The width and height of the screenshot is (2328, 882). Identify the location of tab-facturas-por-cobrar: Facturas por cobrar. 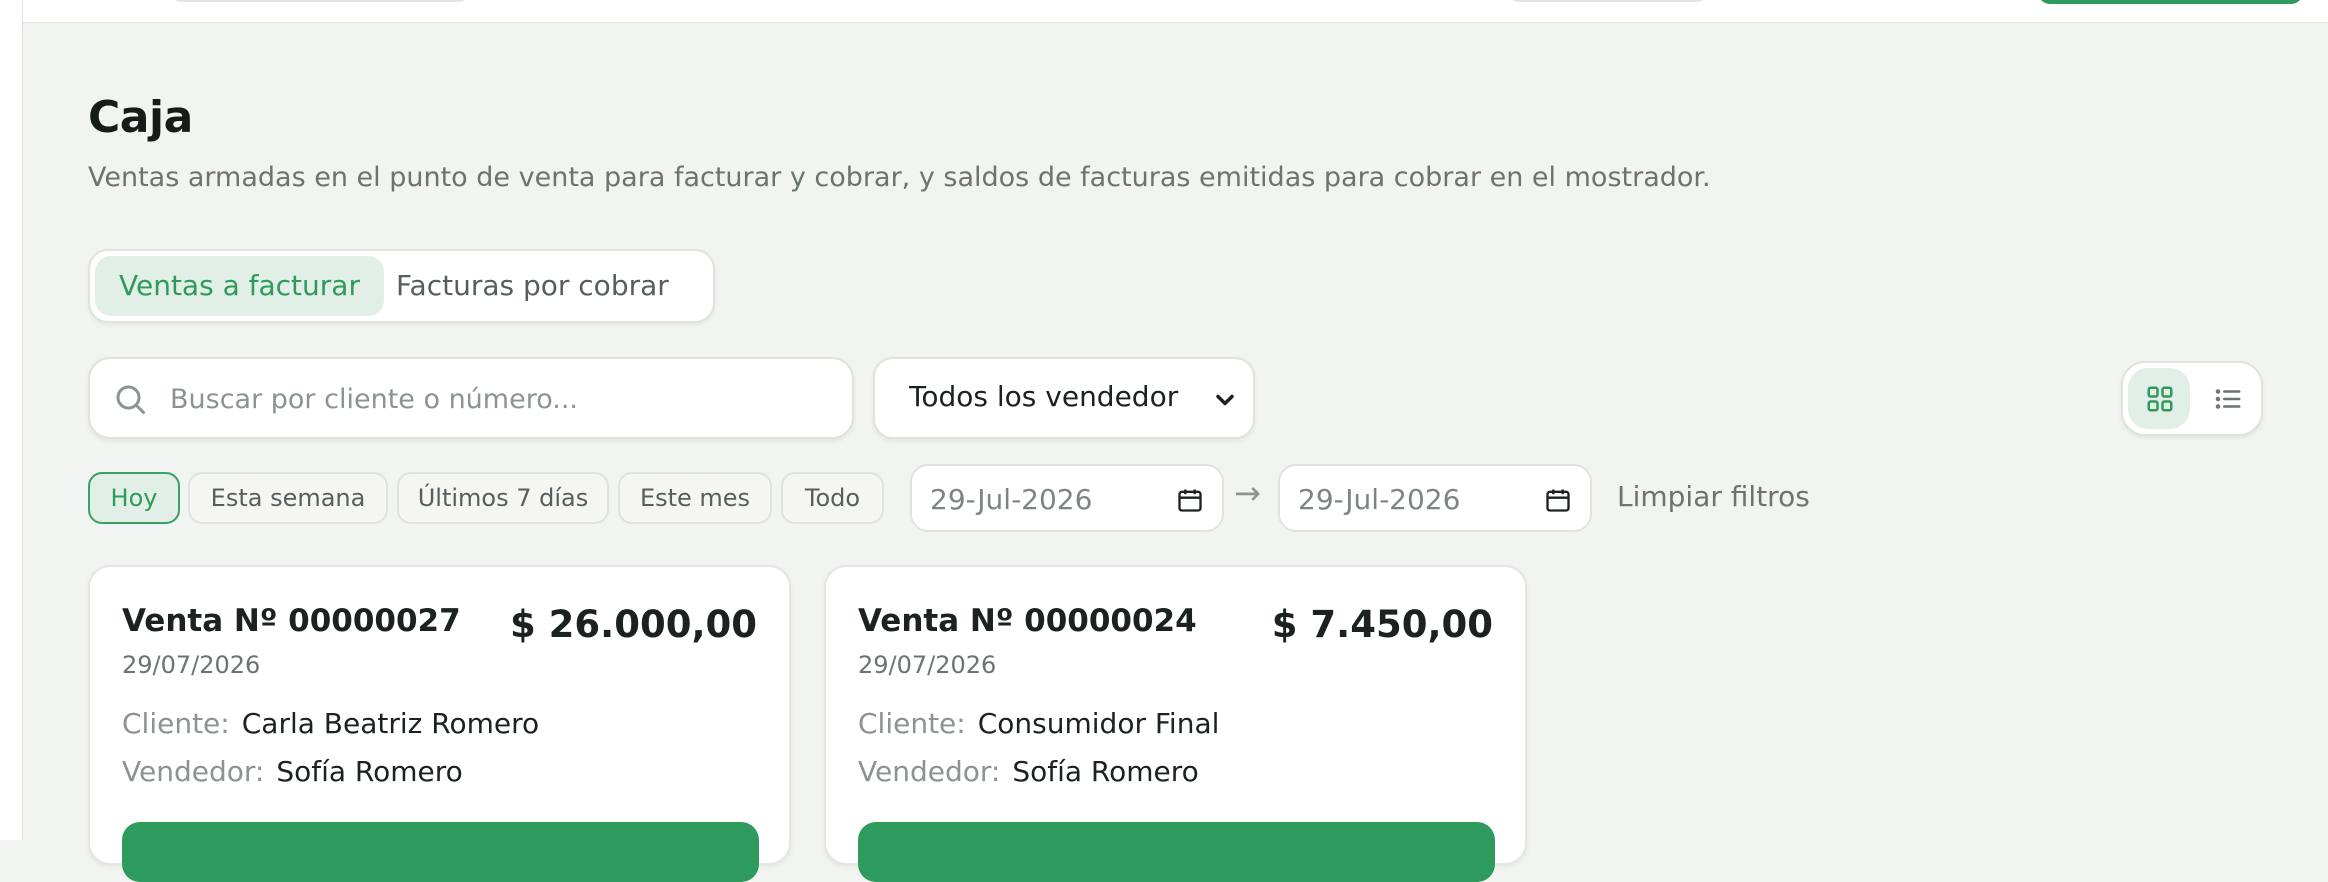
(532, 286).